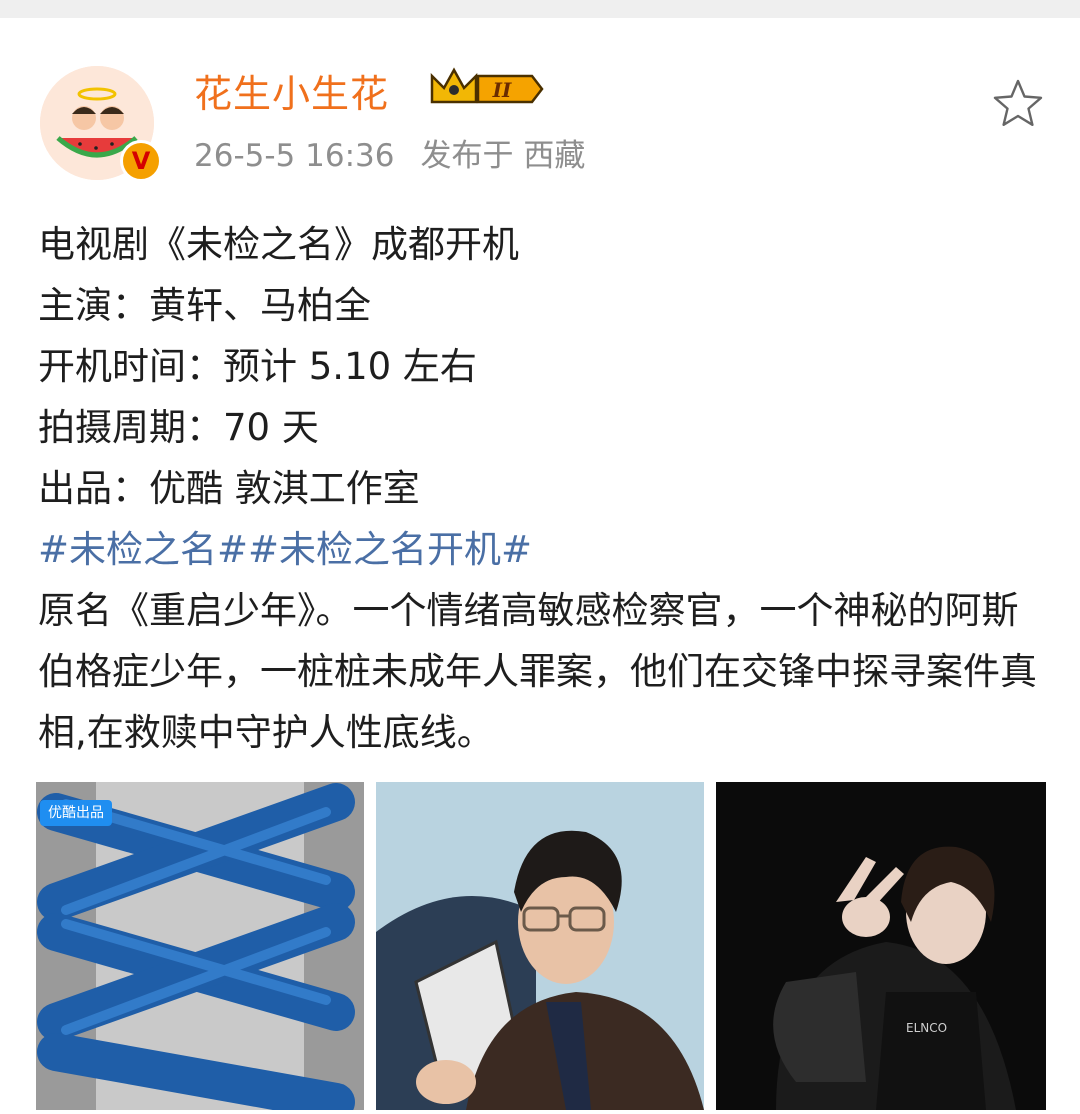 The width and height of the screenshot is (1080, 1114). Describe the element at coordinates (141, 161) in the screenshot. I see `verified-icon: V` at that location.